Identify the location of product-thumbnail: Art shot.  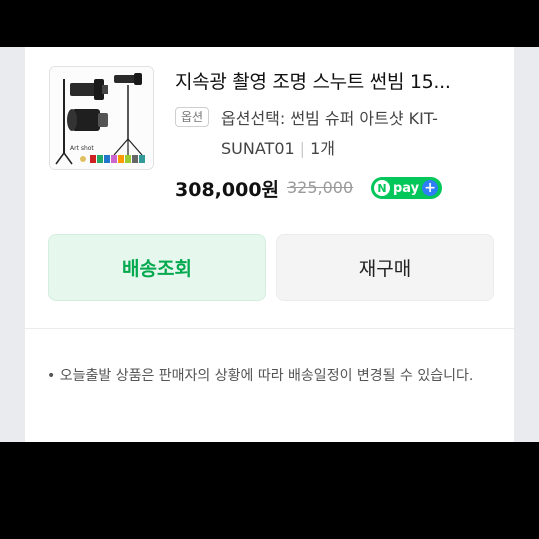
(101, 118).